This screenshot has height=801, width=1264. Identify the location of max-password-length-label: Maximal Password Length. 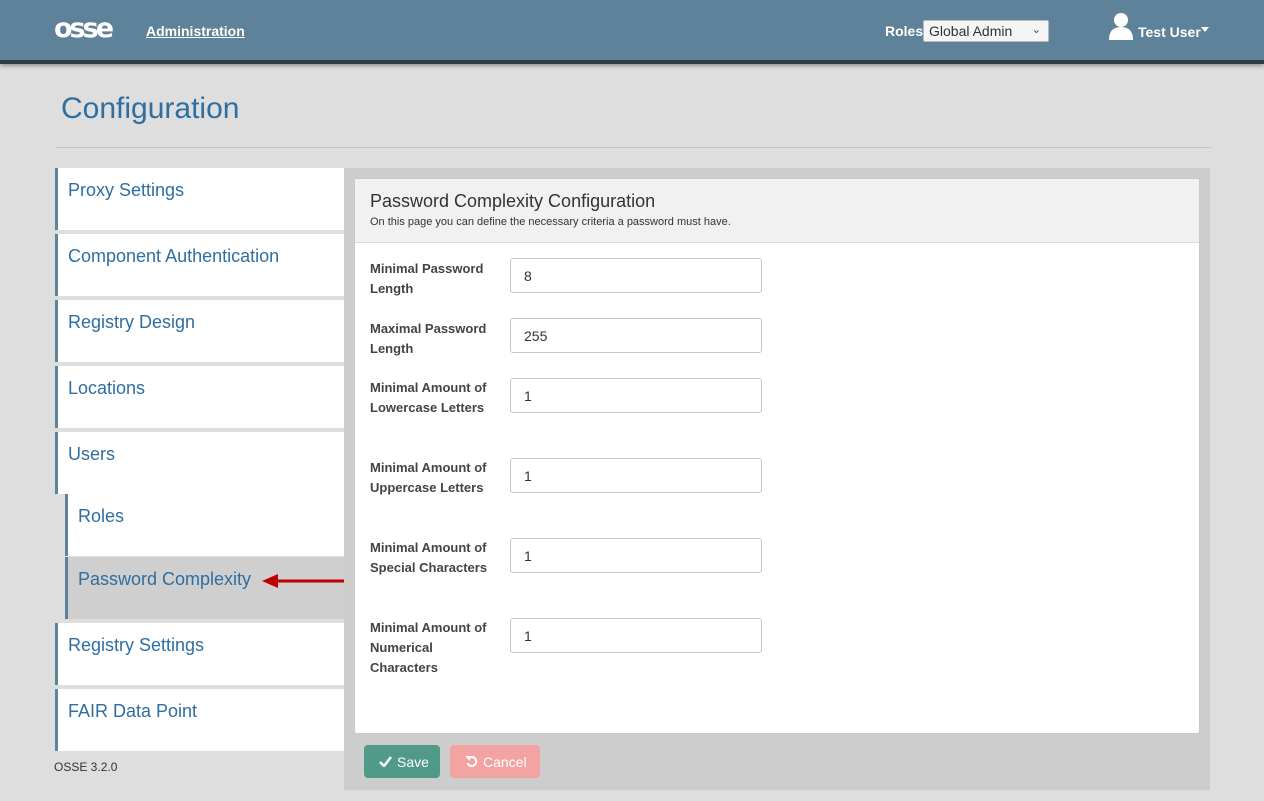
(428, 338).